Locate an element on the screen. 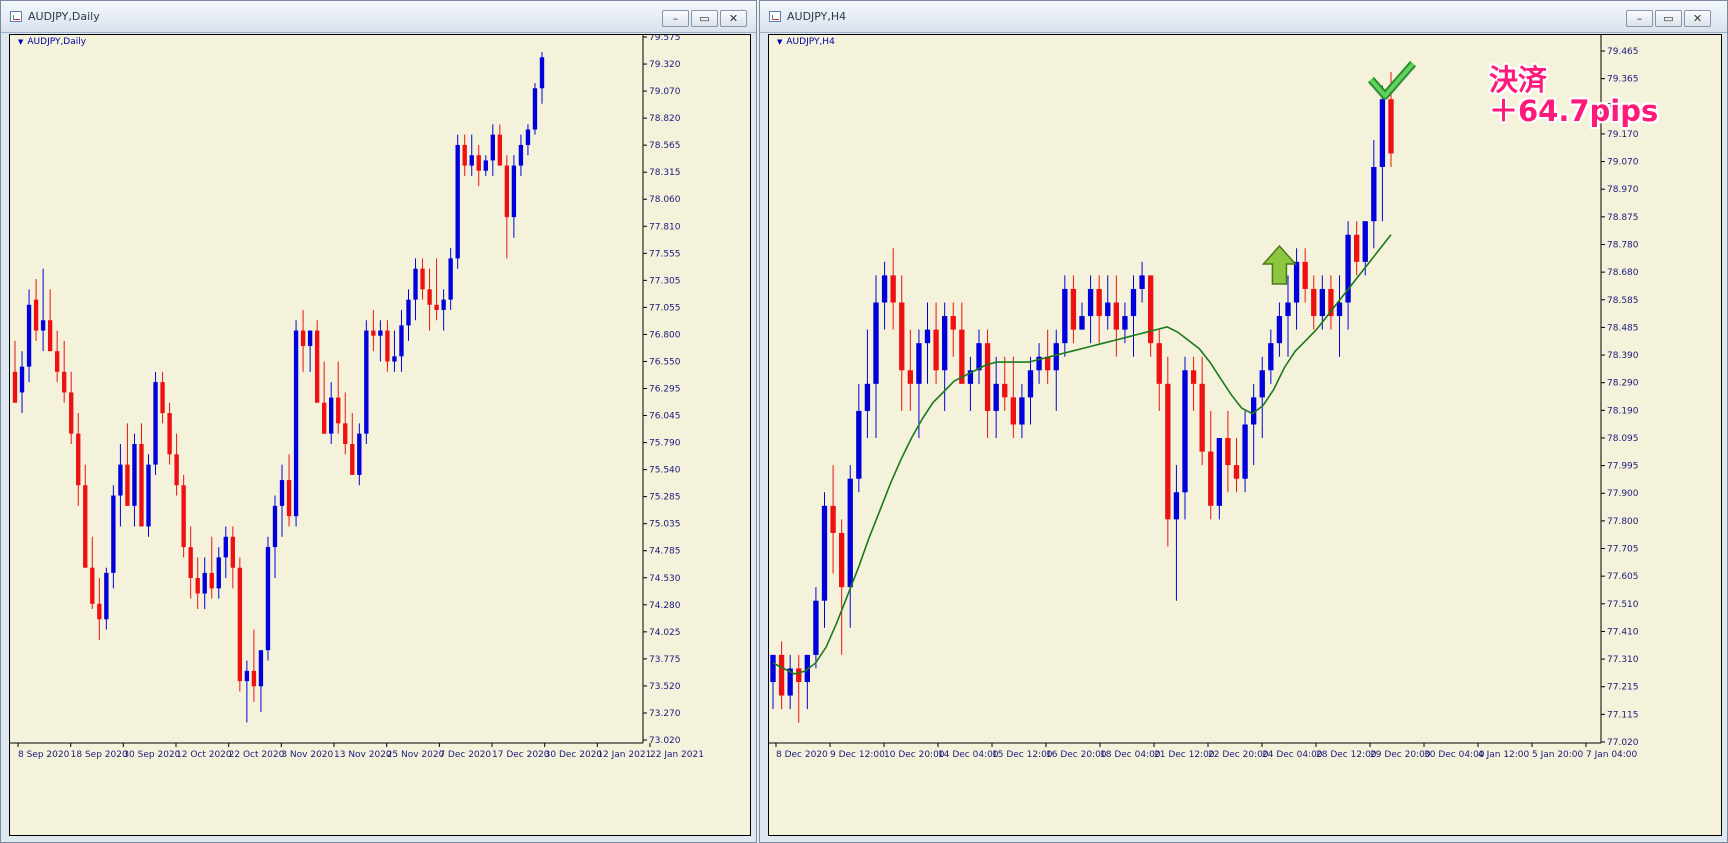 This screenshot has height=843, width=1728. y-tick-label: 74.530 is located at coordinates (665, 579).